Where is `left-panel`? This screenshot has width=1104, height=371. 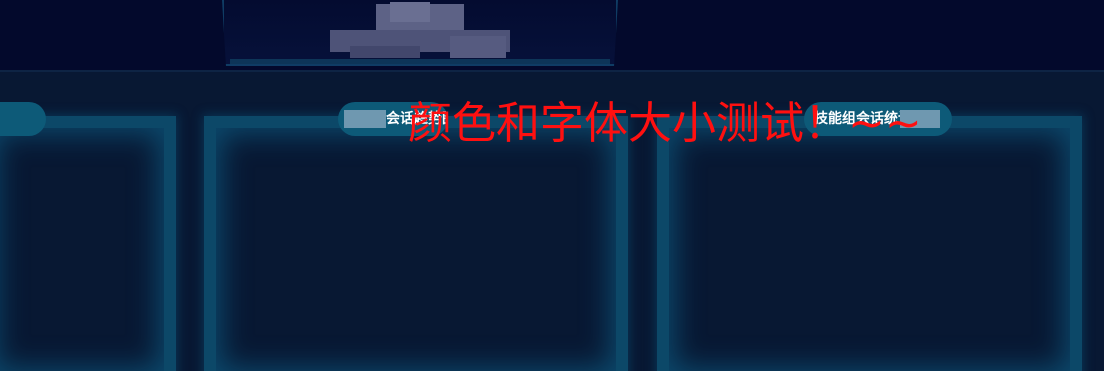
left-panel is located at coordinates (88, 243).